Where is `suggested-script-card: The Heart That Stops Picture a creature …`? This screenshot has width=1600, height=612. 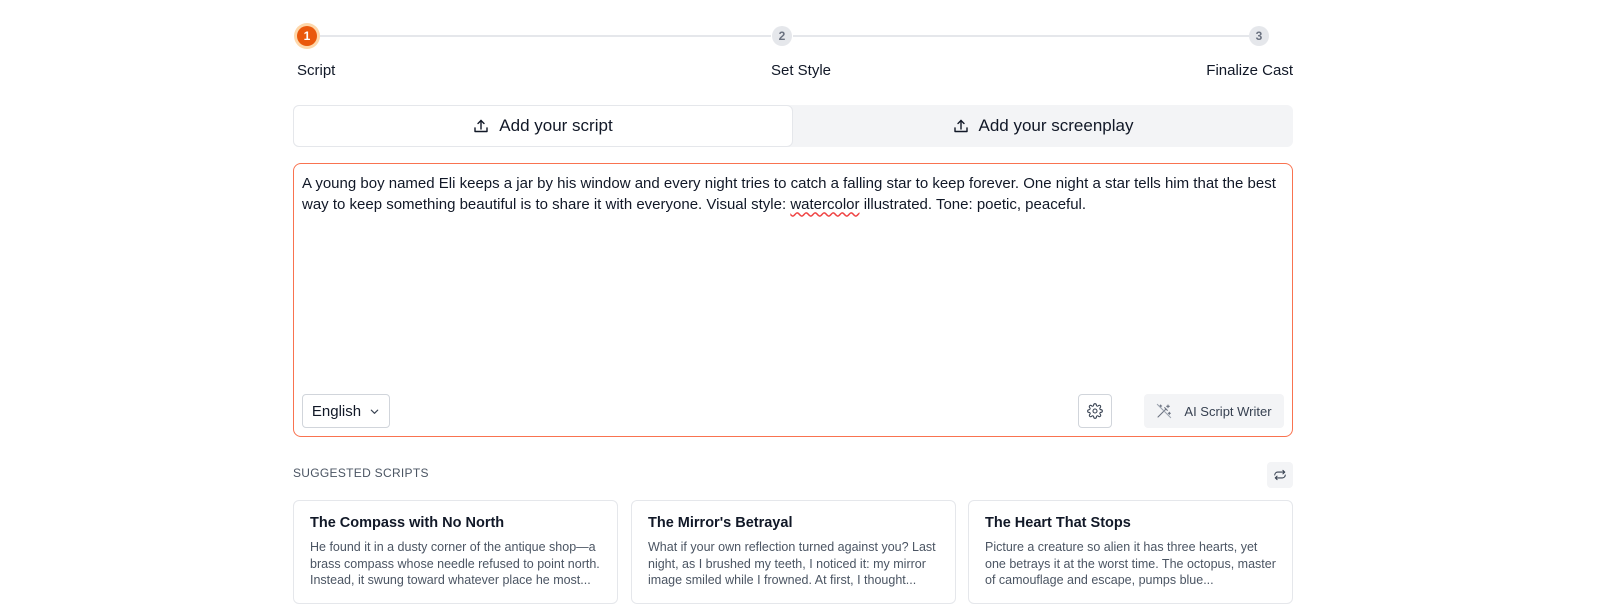 suggested-script-card: The Heart That Stops Picture a creature … is located at coordinates (1130, 552).